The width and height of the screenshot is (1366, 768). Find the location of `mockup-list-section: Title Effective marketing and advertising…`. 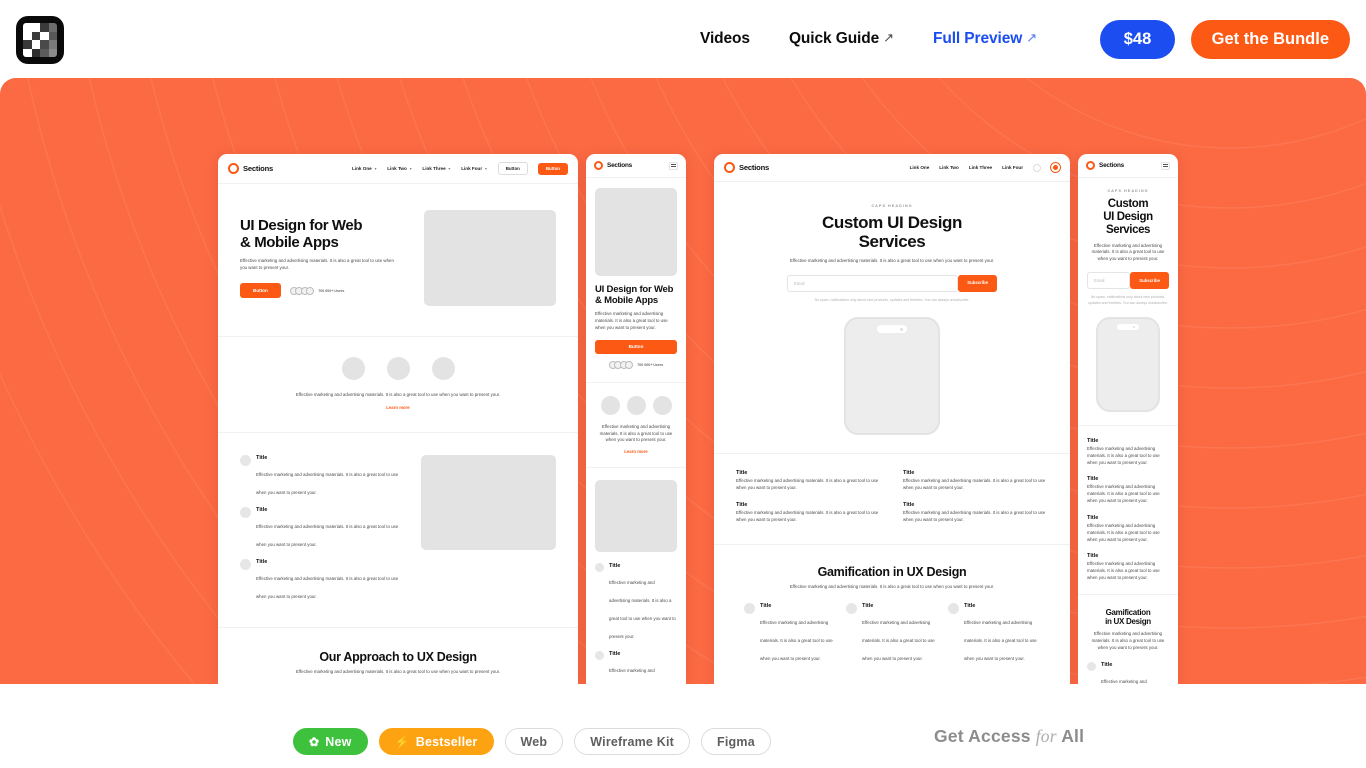

mockup-list-section: Title Effective marketing and advertising… is located at coordinates (1128, 510).